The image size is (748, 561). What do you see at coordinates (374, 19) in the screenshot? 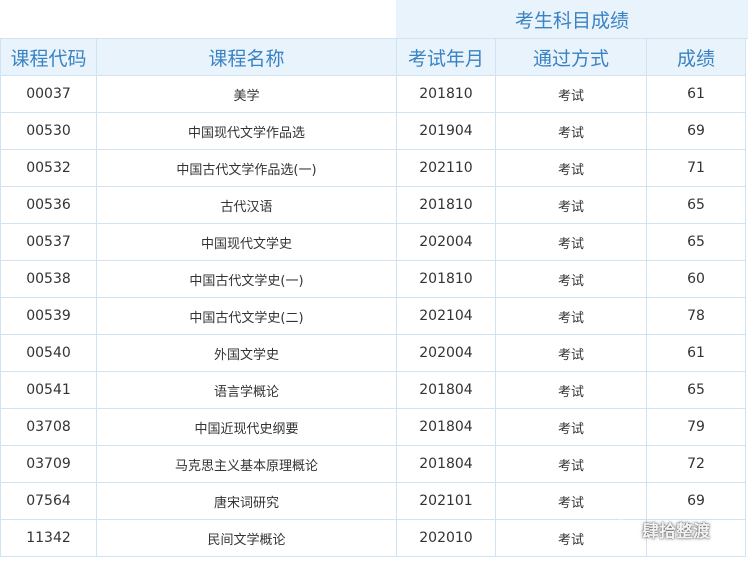
I see `title-band: 考生科目成绩` at bounding box center [374, 19].